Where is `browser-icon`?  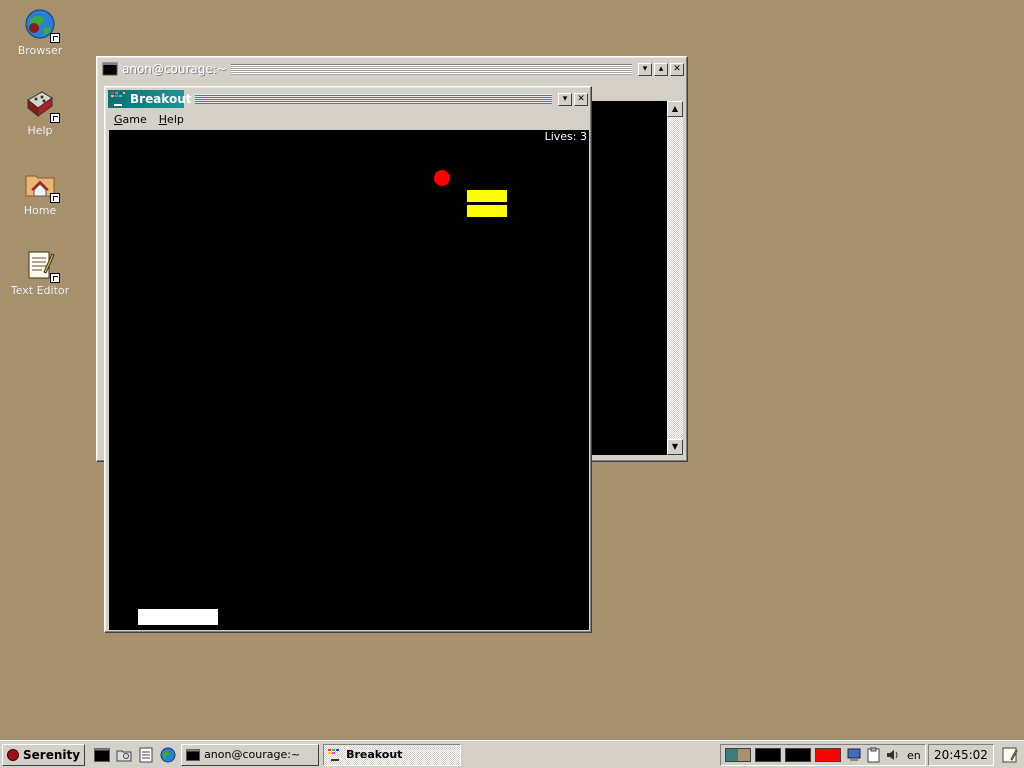
browser-icon is located at coordinates (168, 755).